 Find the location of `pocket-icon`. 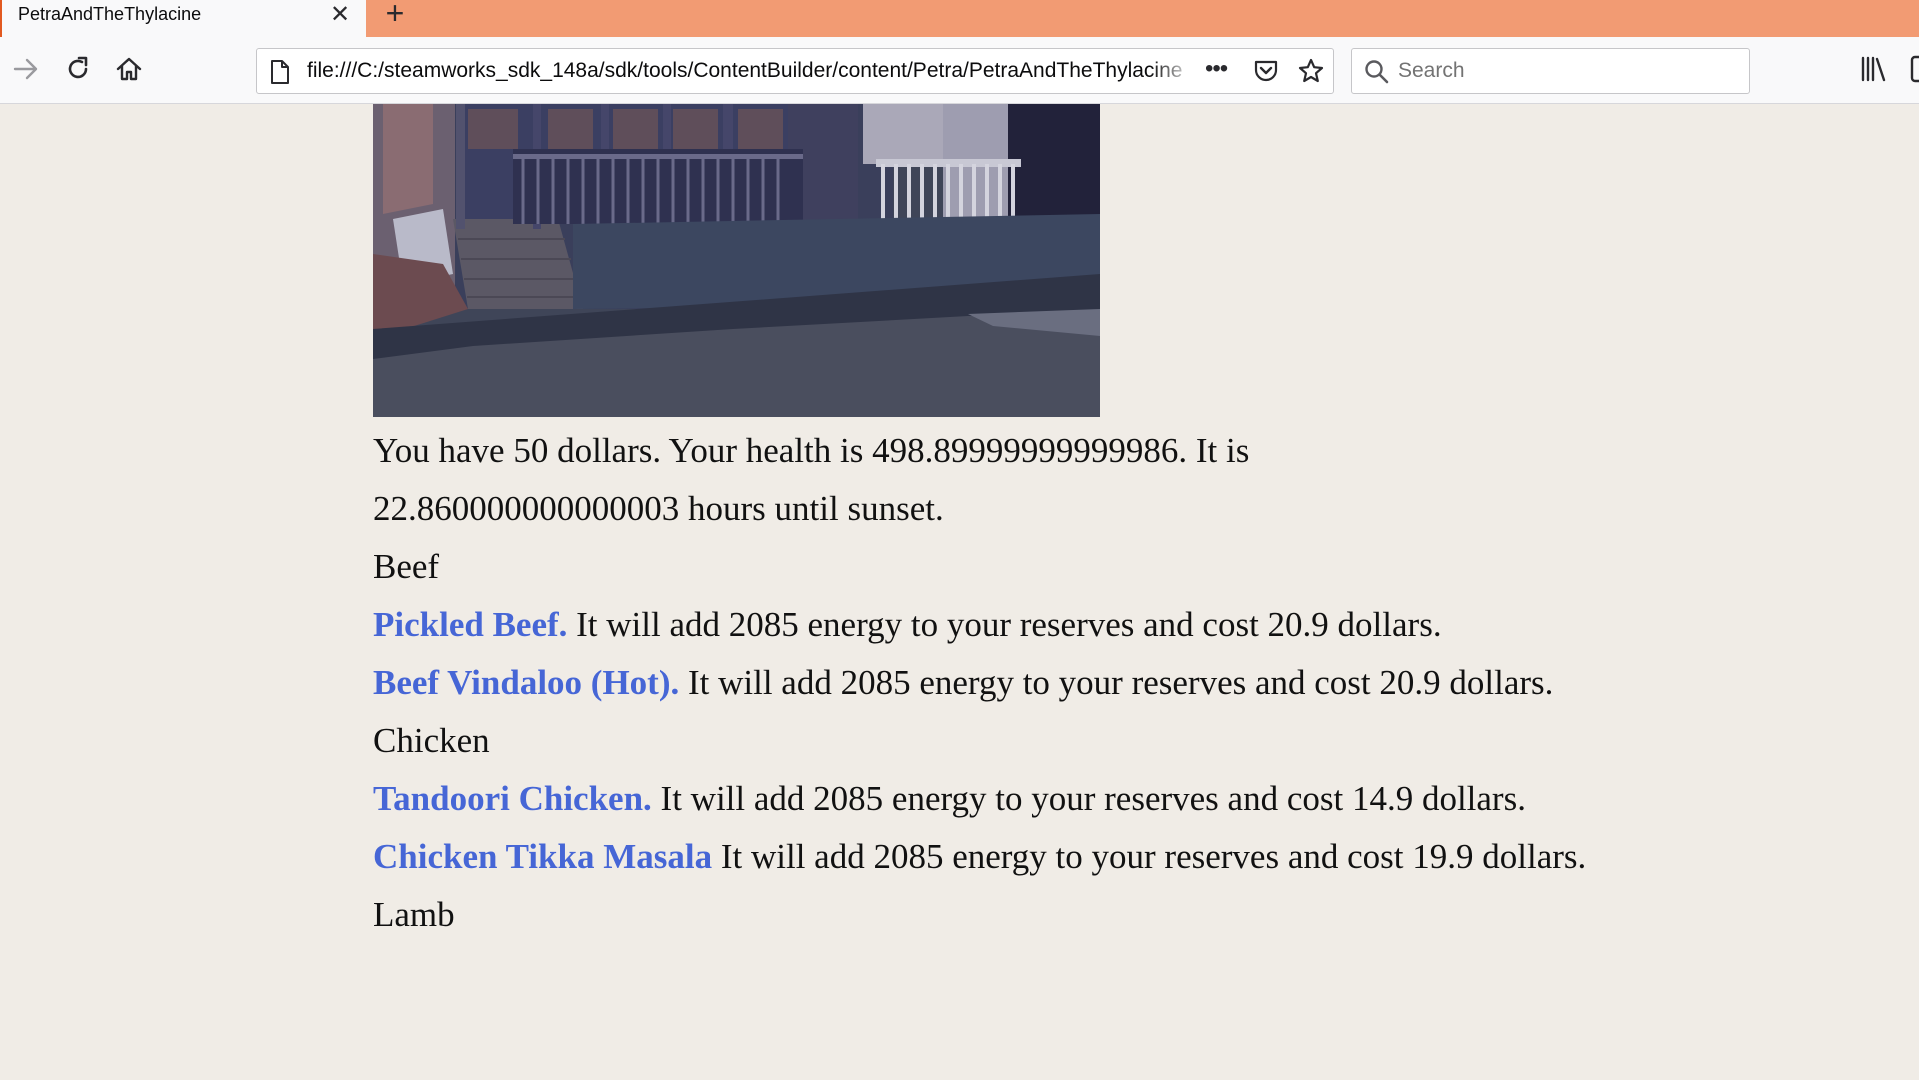

pocket-icon is located at coordinates (1266, 73).